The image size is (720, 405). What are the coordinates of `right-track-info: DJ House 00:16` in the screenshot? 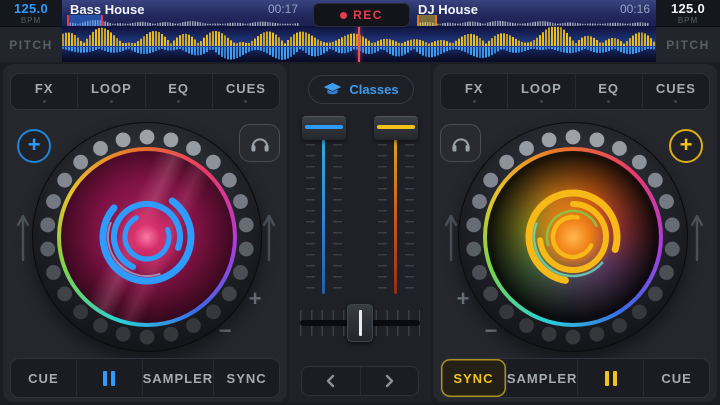 It's located at (534, 9).